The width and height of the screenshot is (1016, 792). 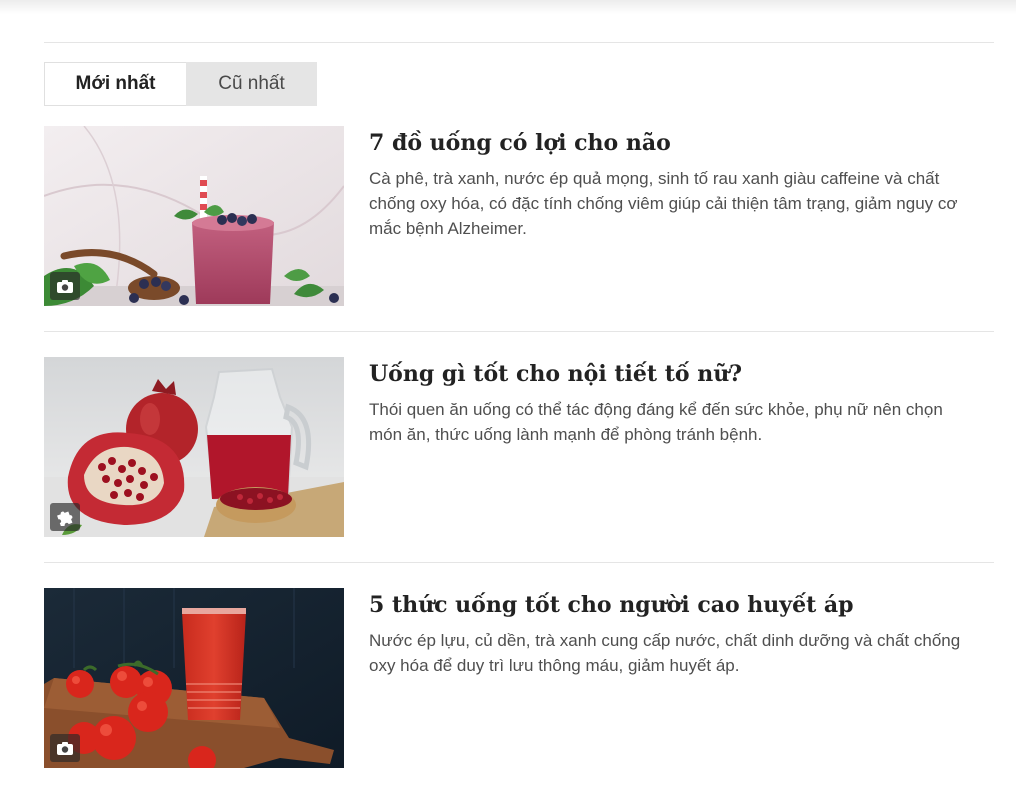 What do you see at coordinates (519, 42) in the screenshot?
I see `top-divider` at bounding box center [519, 42].